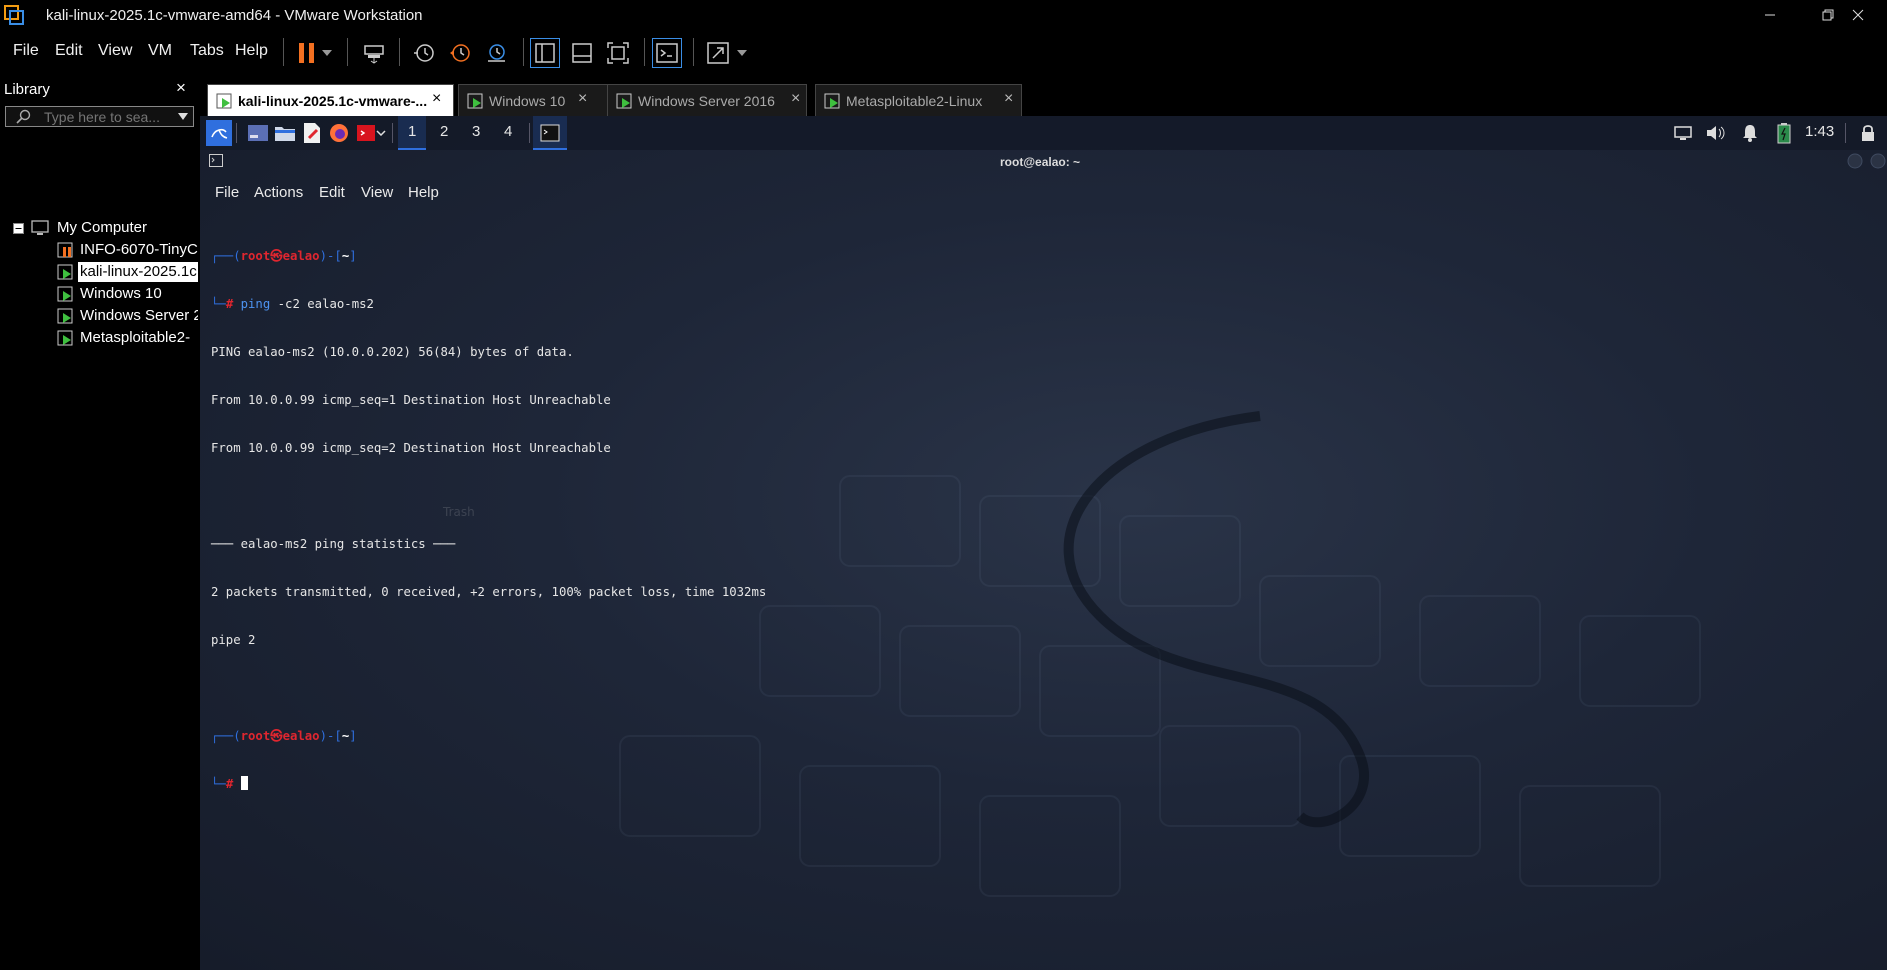 This screenshot has width=1887, height=970. I want to click on output-line: pipe 2, so click(233, 640).